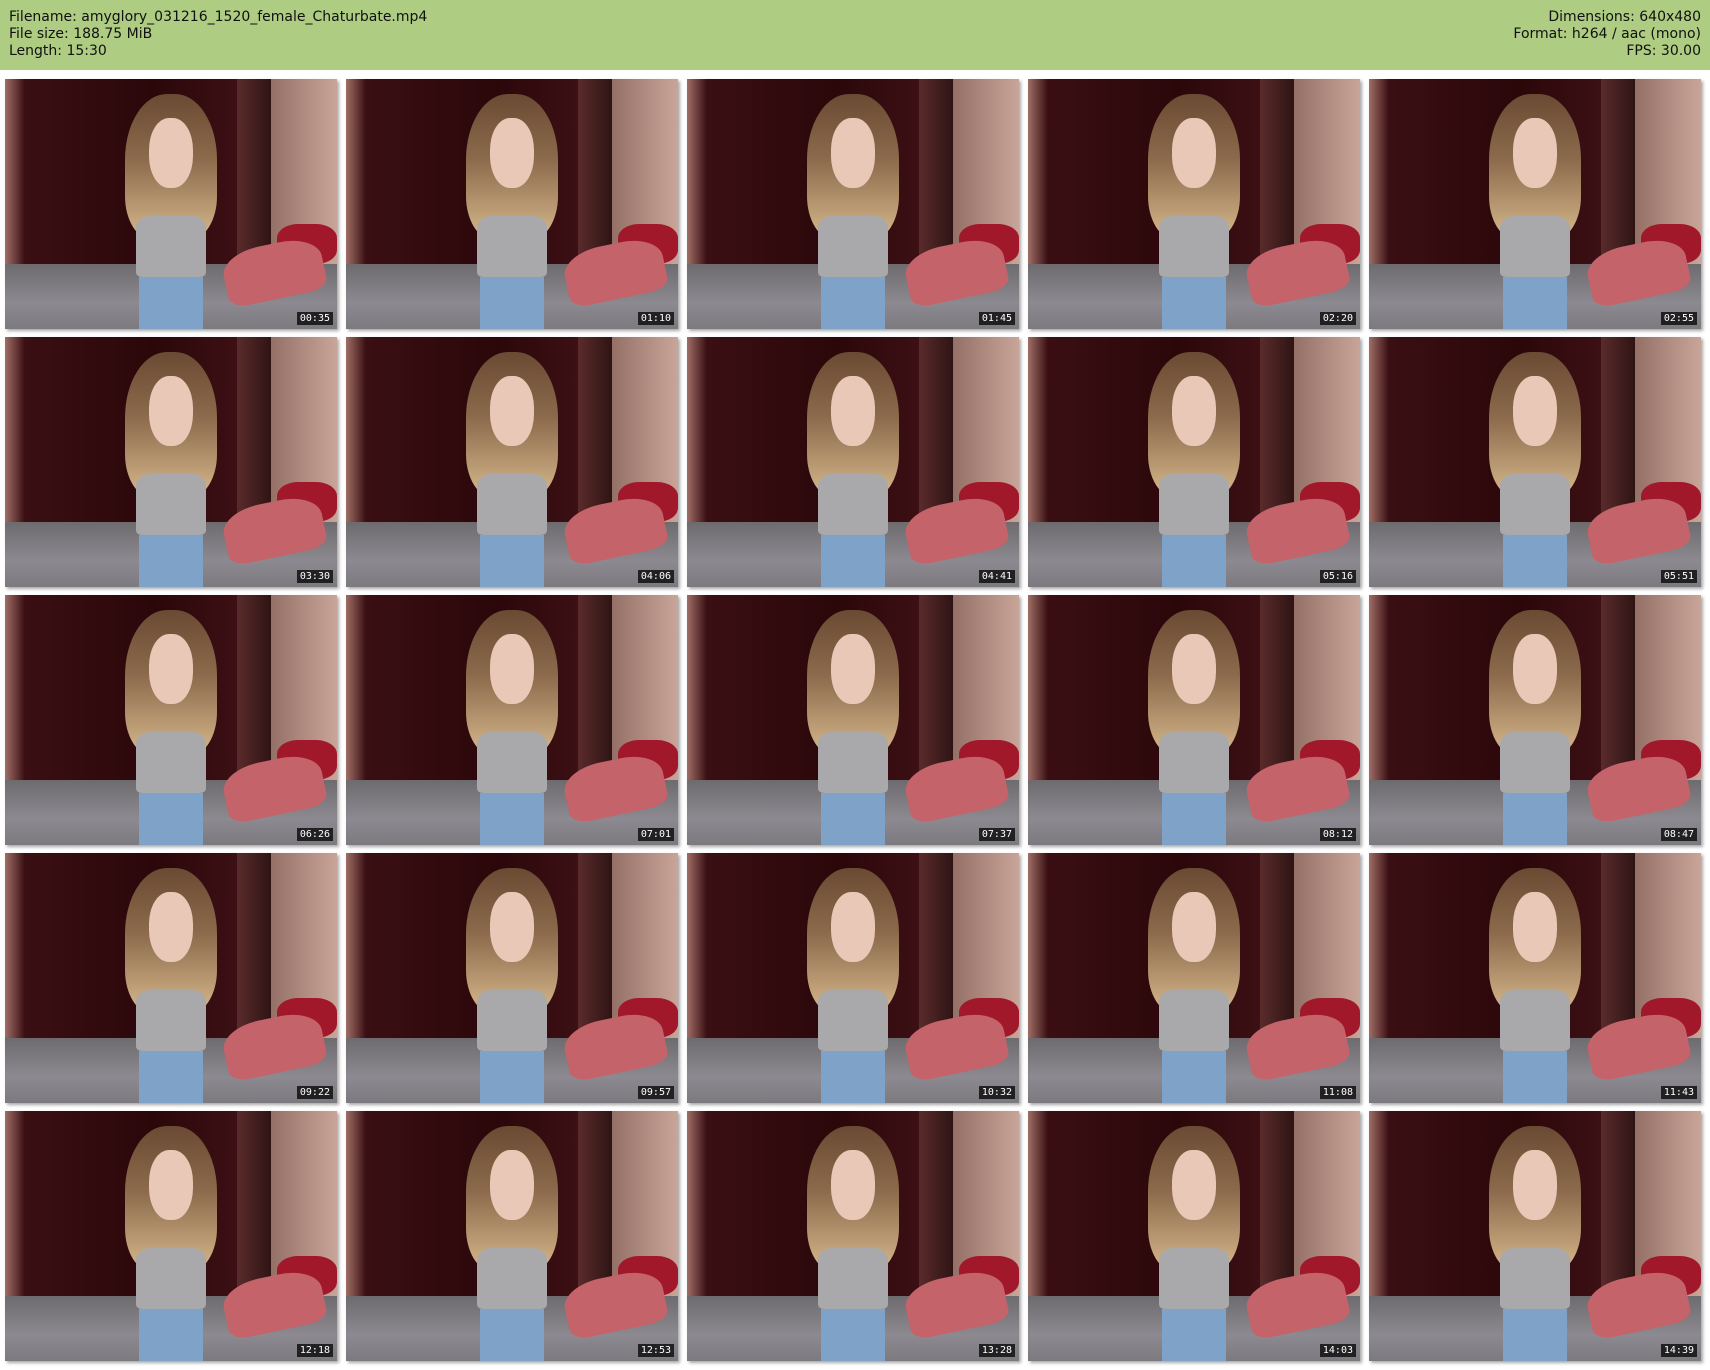 This screenshot has width=1710, height=1370. Describe the element at coordinates (1535, 462) in the screenshot. I see `video-thumbnail: 05:51` at that location.